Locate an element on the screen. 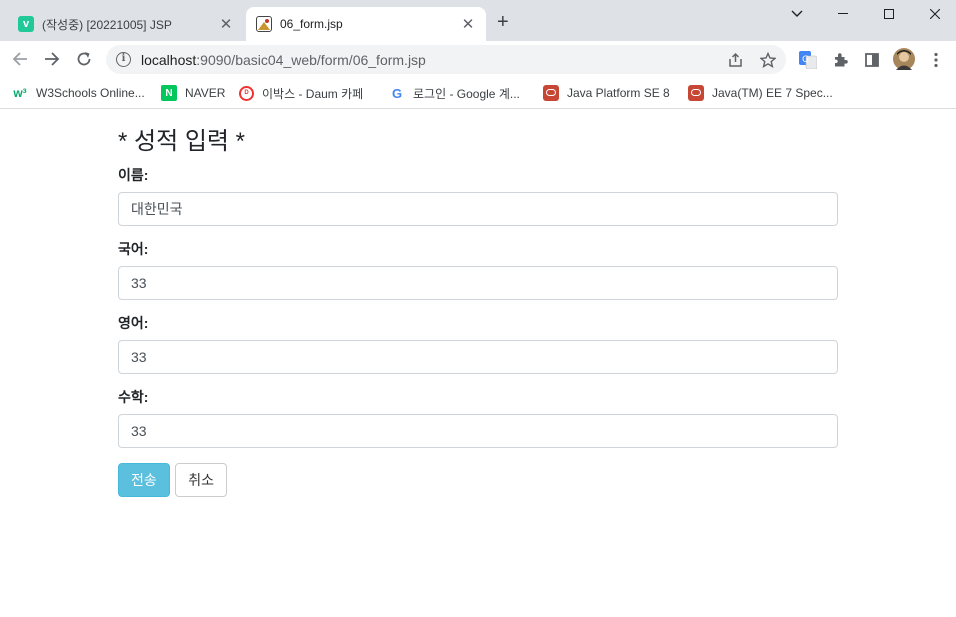 This screenshot has height=617, width=956. google-translate-icon: G is located at coordinates (808, 60).